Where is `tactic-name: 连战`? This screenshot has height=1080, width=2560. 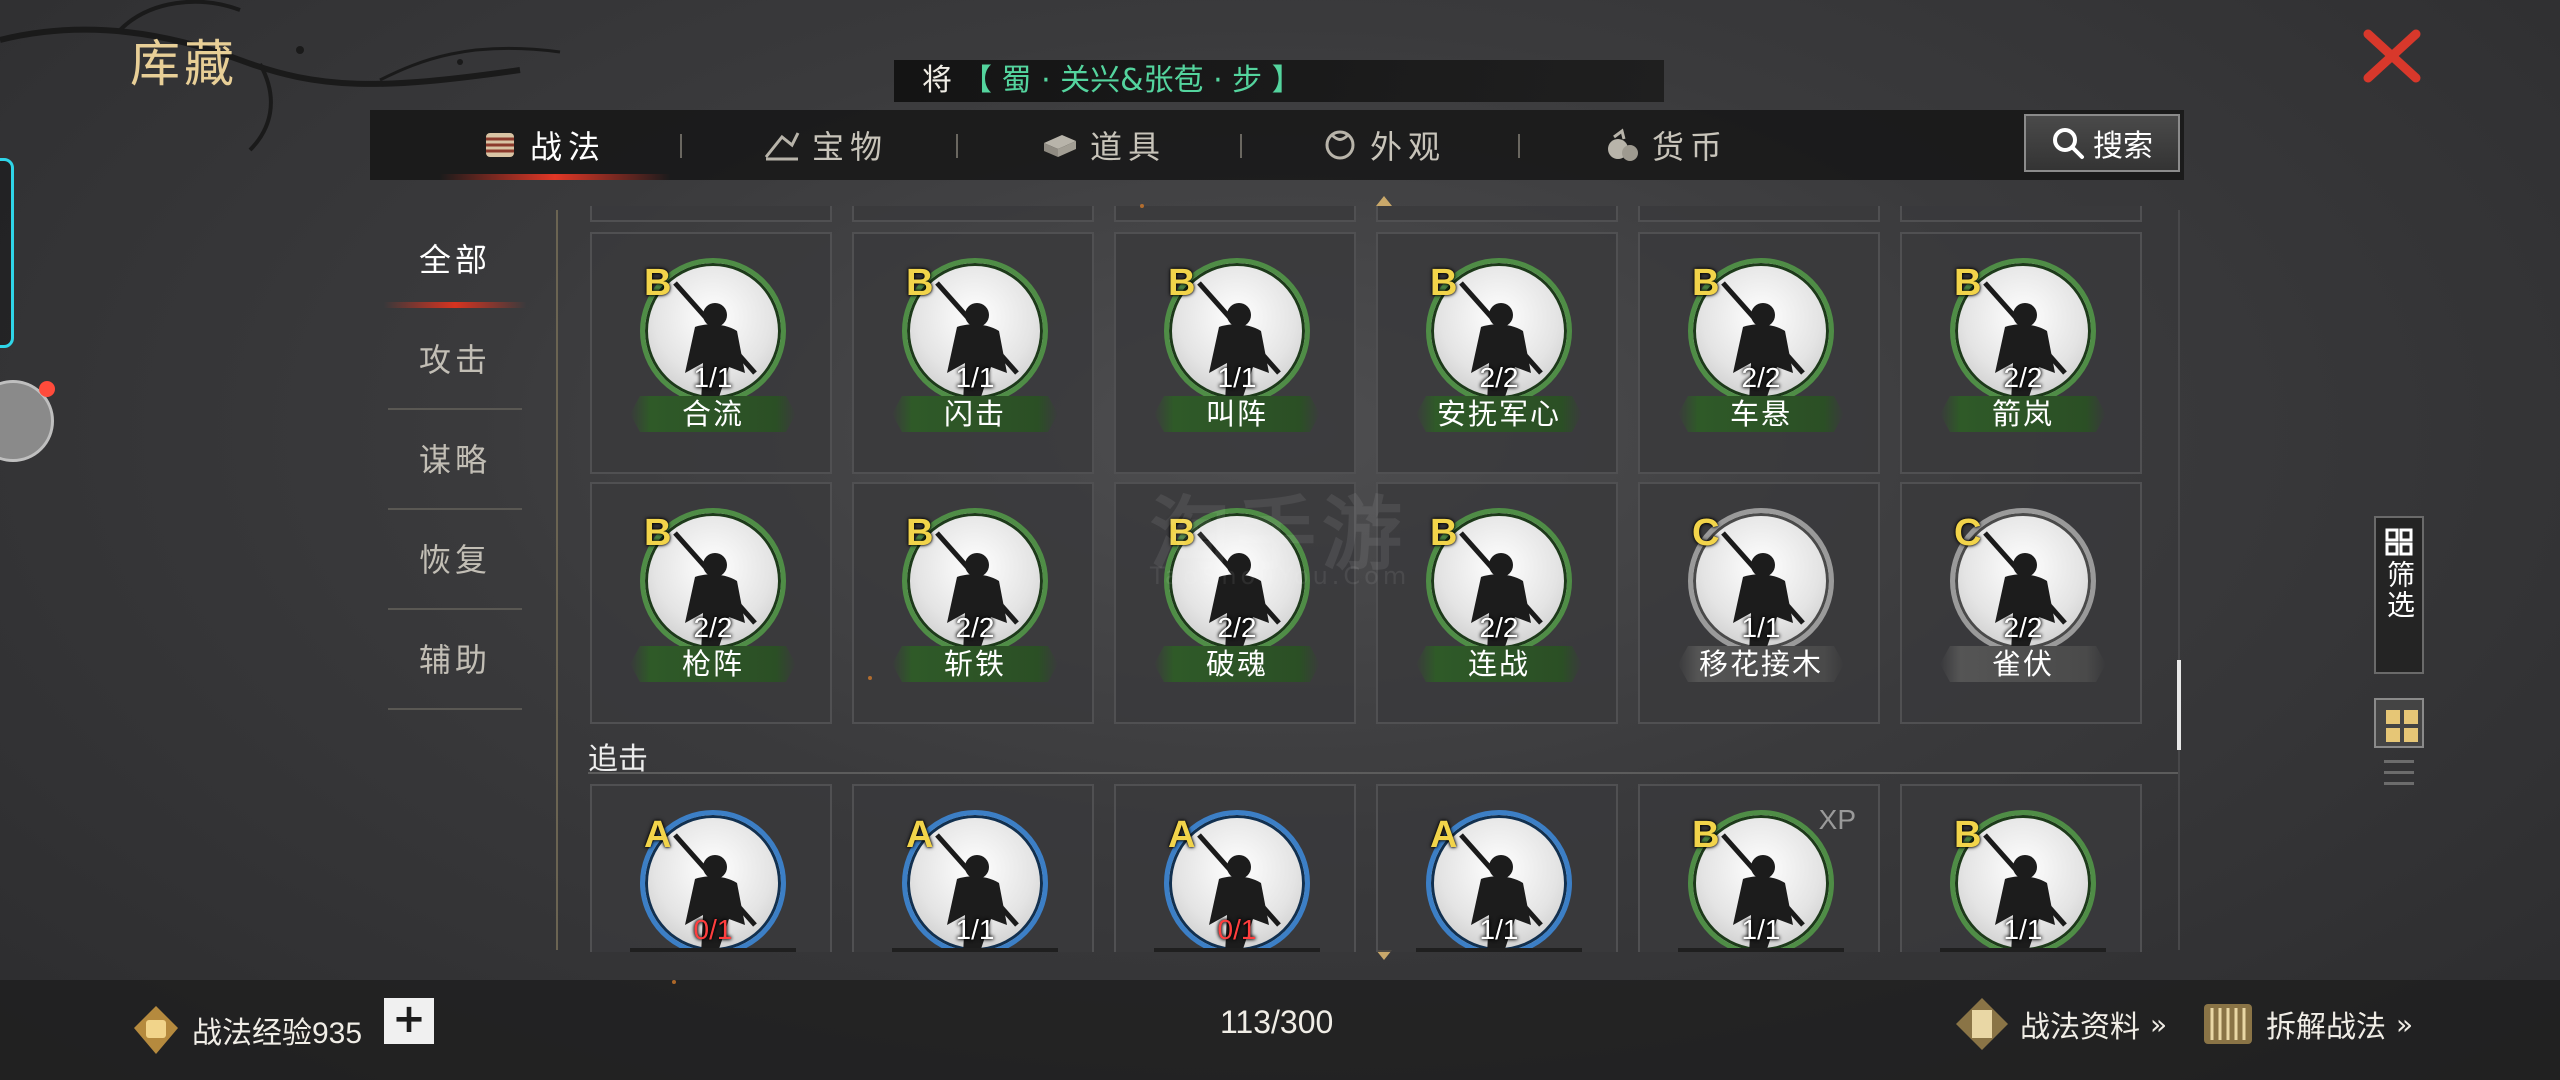 tactic-name: 连战 is located at coordinates (1499, 664).